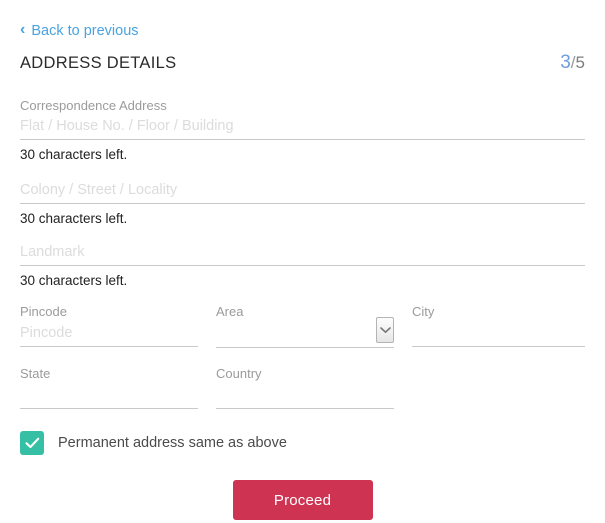 This screenshot has width=605, height=523. I want to click on step-current: 3, so click(565, 62).